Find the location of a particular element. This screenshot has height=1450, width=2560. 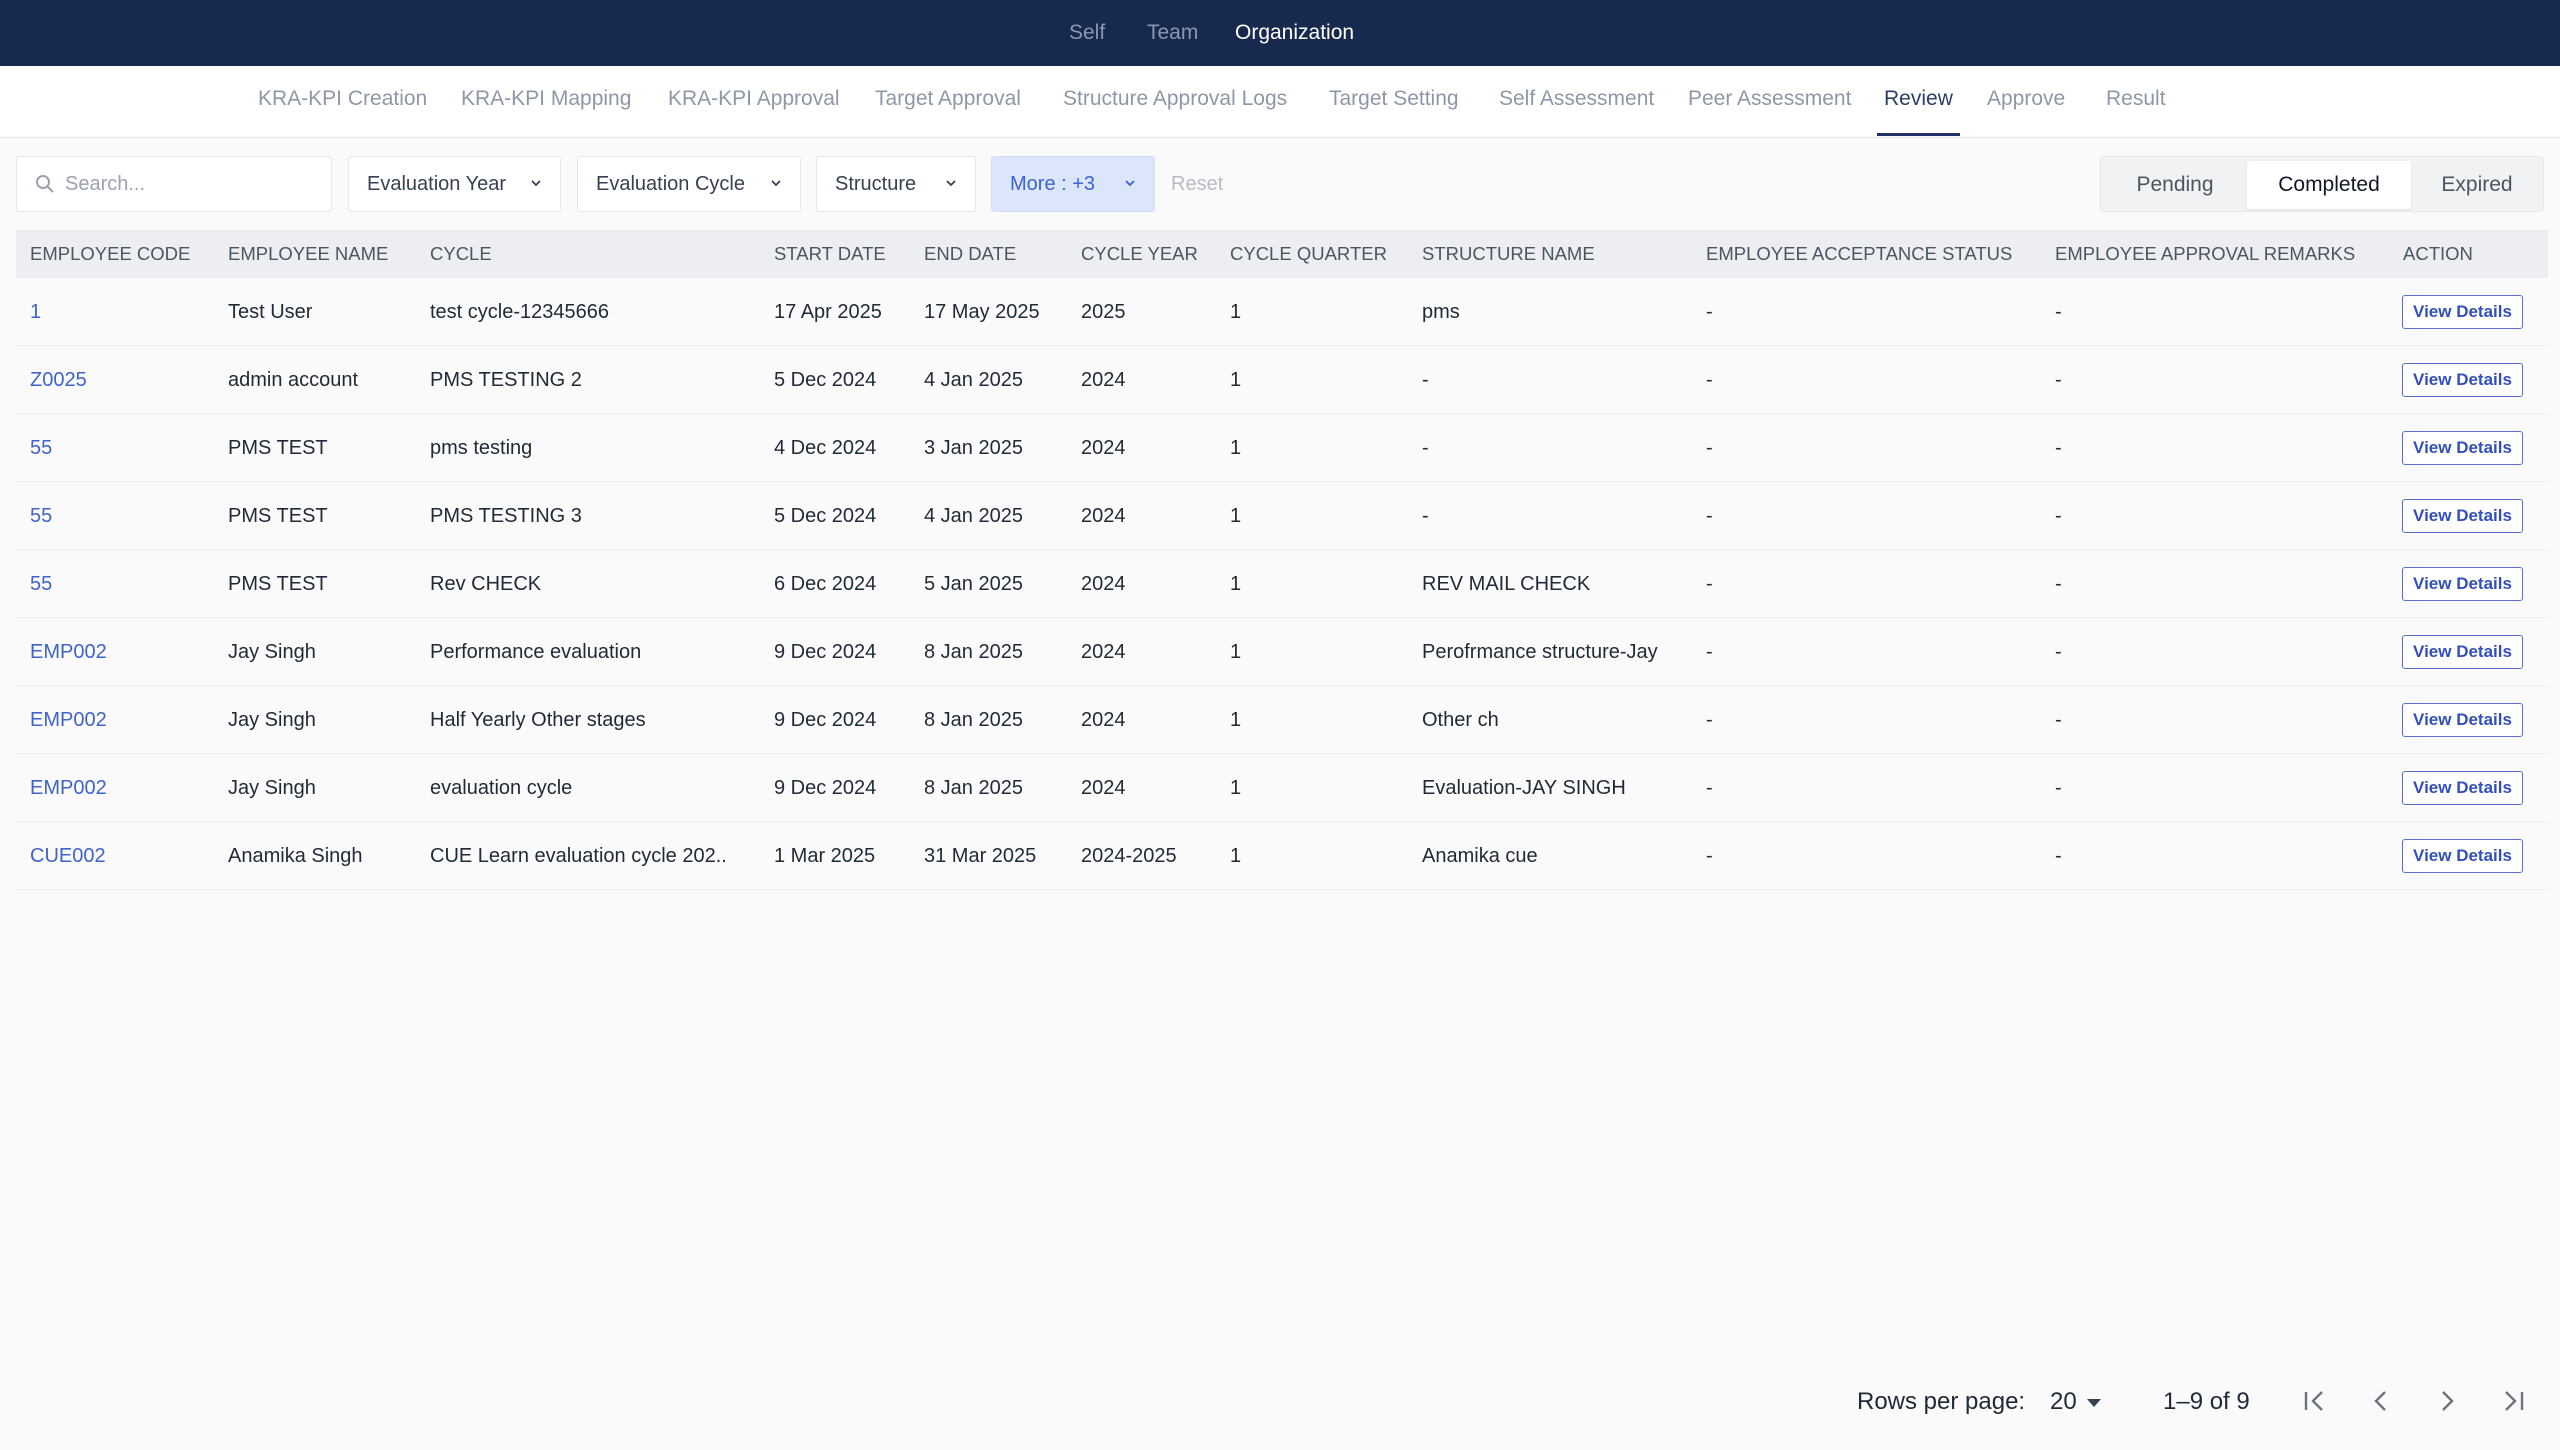

top-nav-organization: Organization is located at coordinates (1294, 33).